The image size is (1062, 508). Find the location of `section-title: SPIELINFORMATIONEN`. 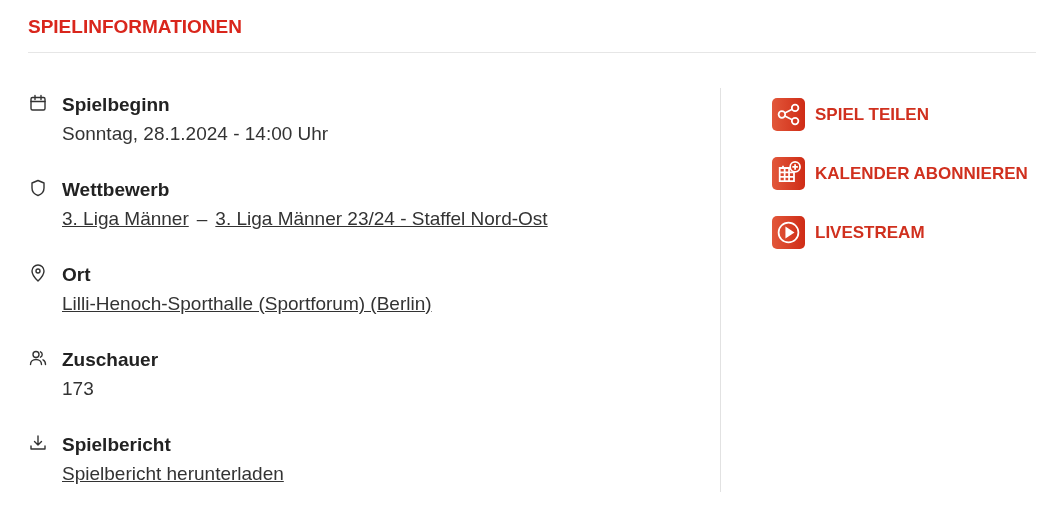

section-title: SPIELINFORMATIONEN is located at coordinates (532, 34).